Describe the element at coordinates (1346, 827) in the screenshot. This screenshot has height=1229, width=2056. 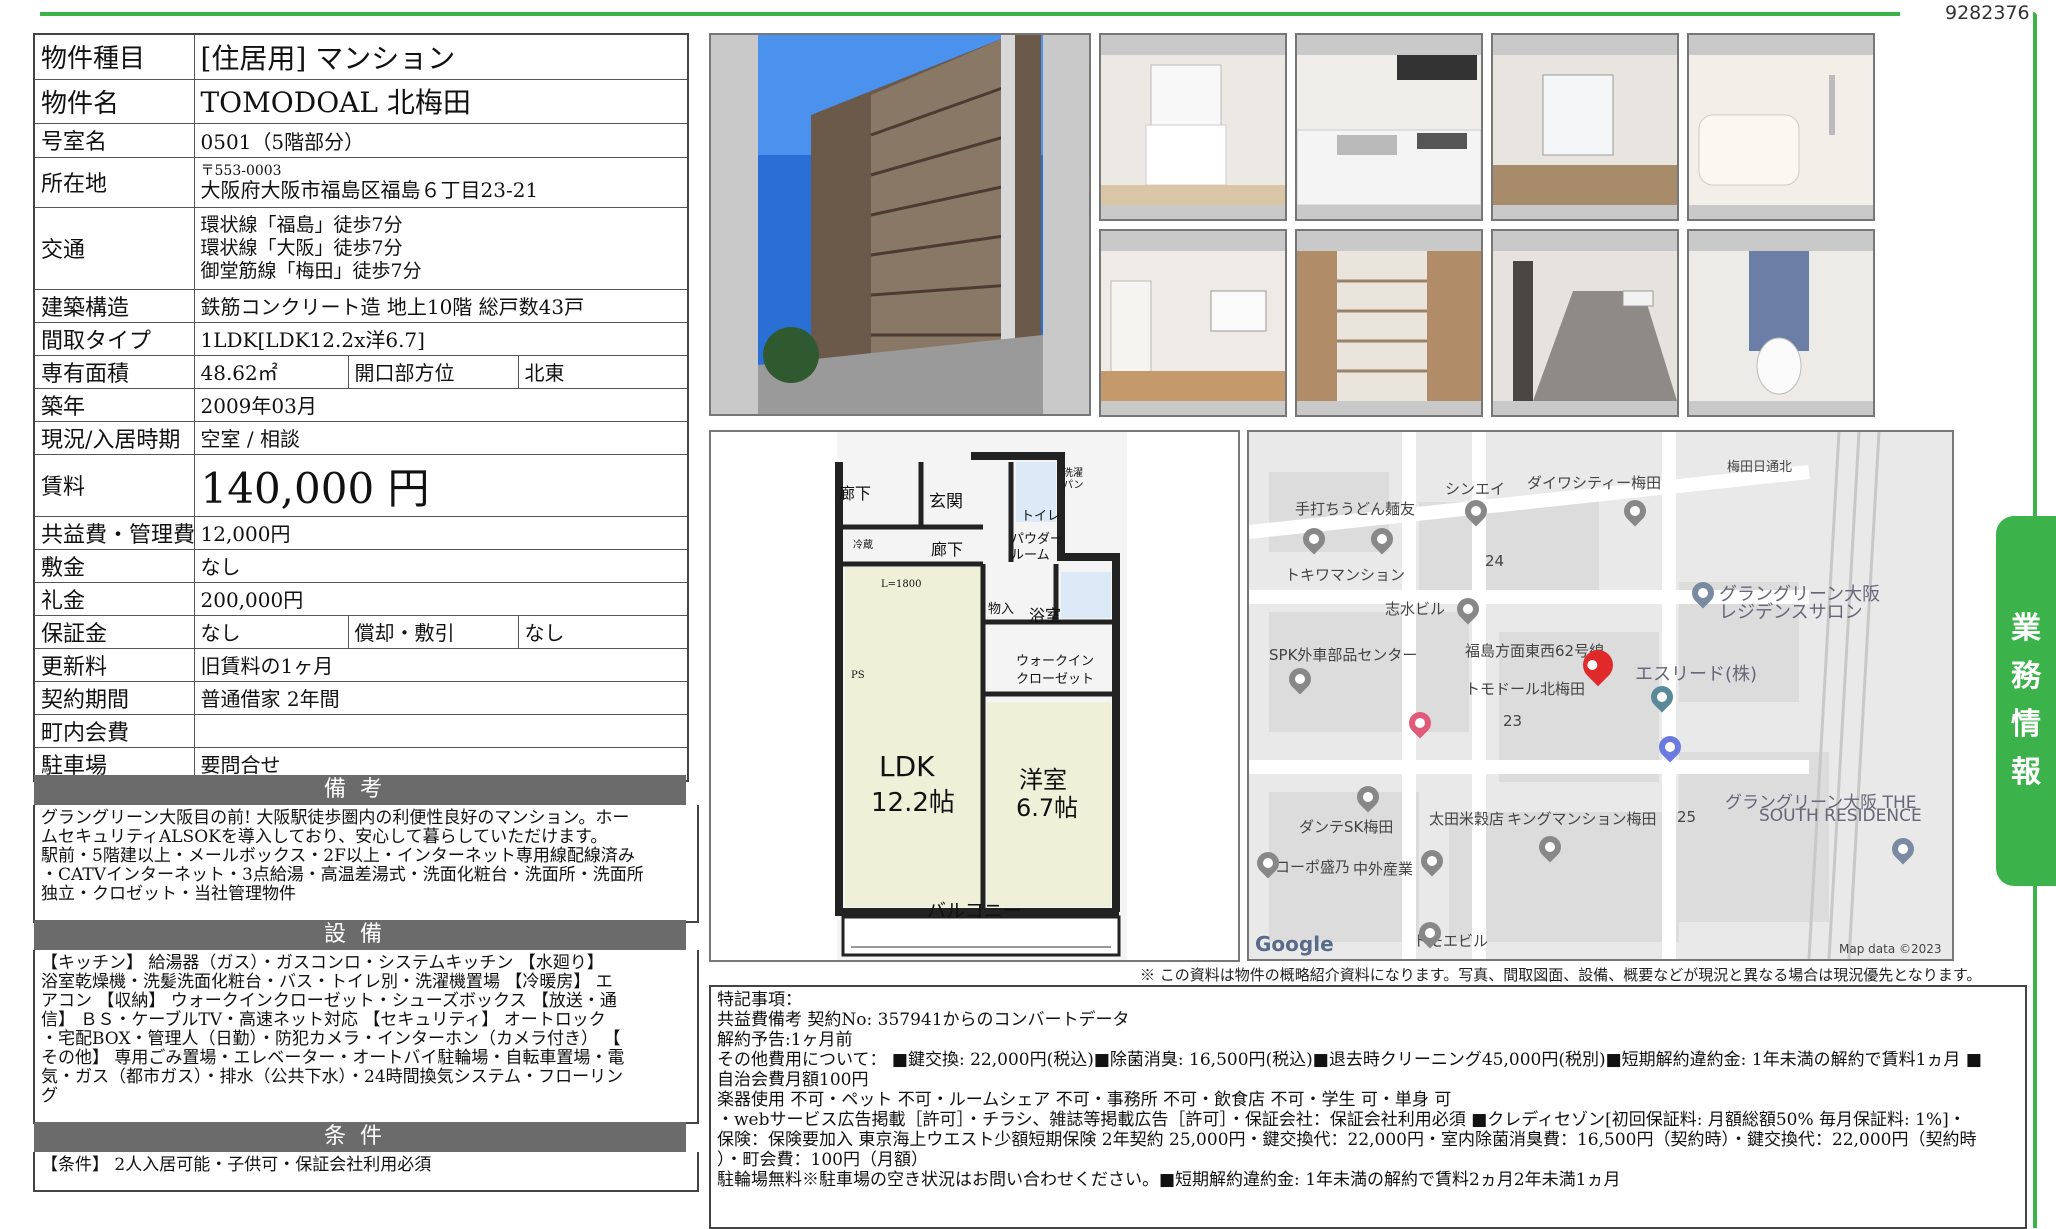
I see `map-label: ダンテSK梅田` at that location.